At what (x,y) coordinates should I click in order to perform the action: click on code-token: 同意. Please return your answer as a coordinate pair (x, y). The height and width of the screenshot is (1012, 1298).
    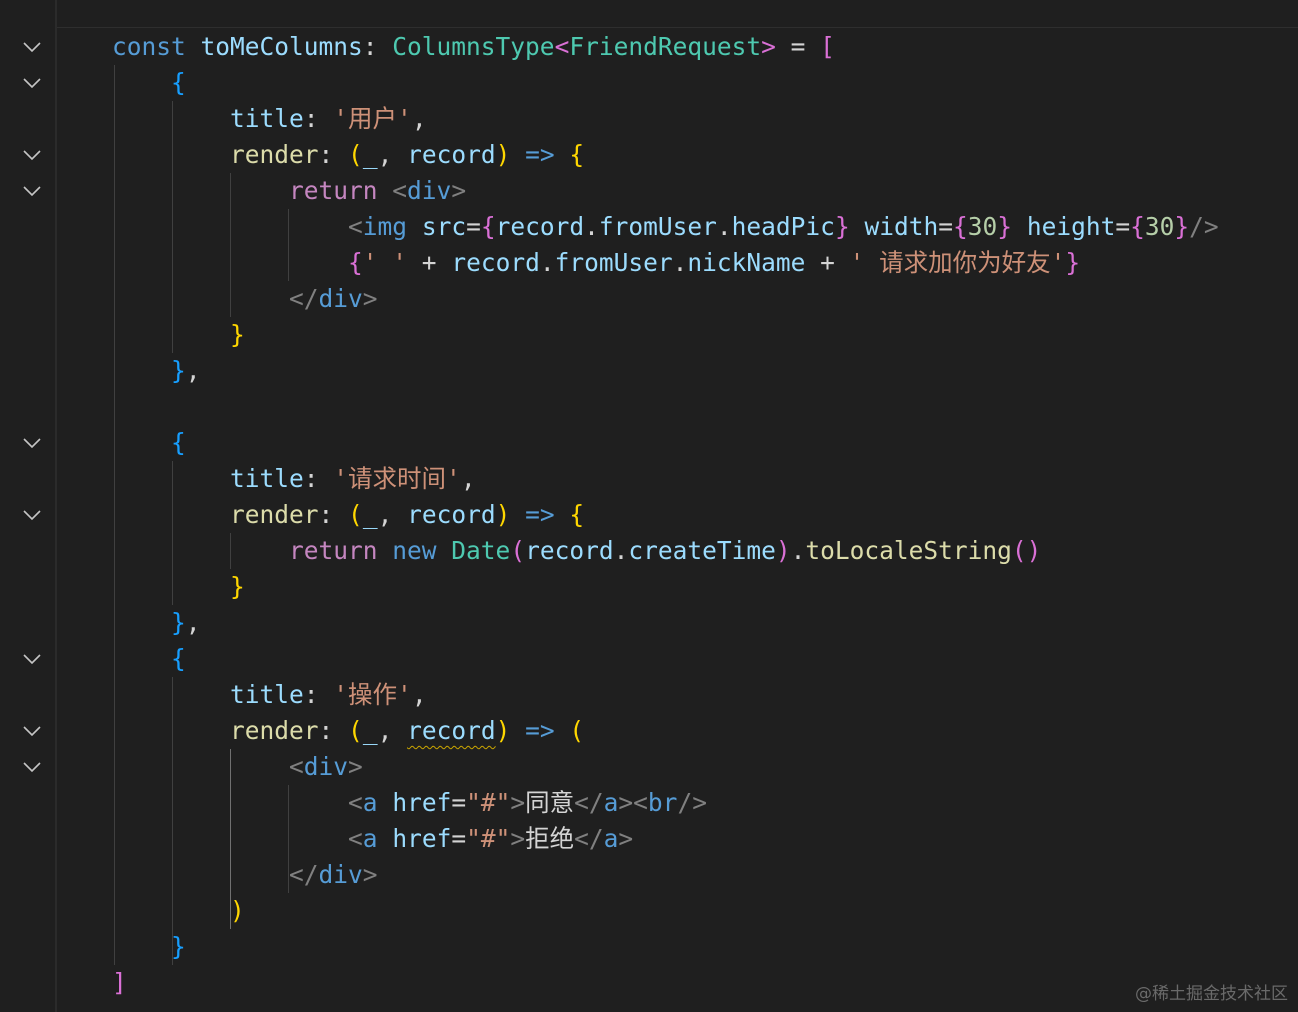
    Looking at the image, I should click on (550, 802).